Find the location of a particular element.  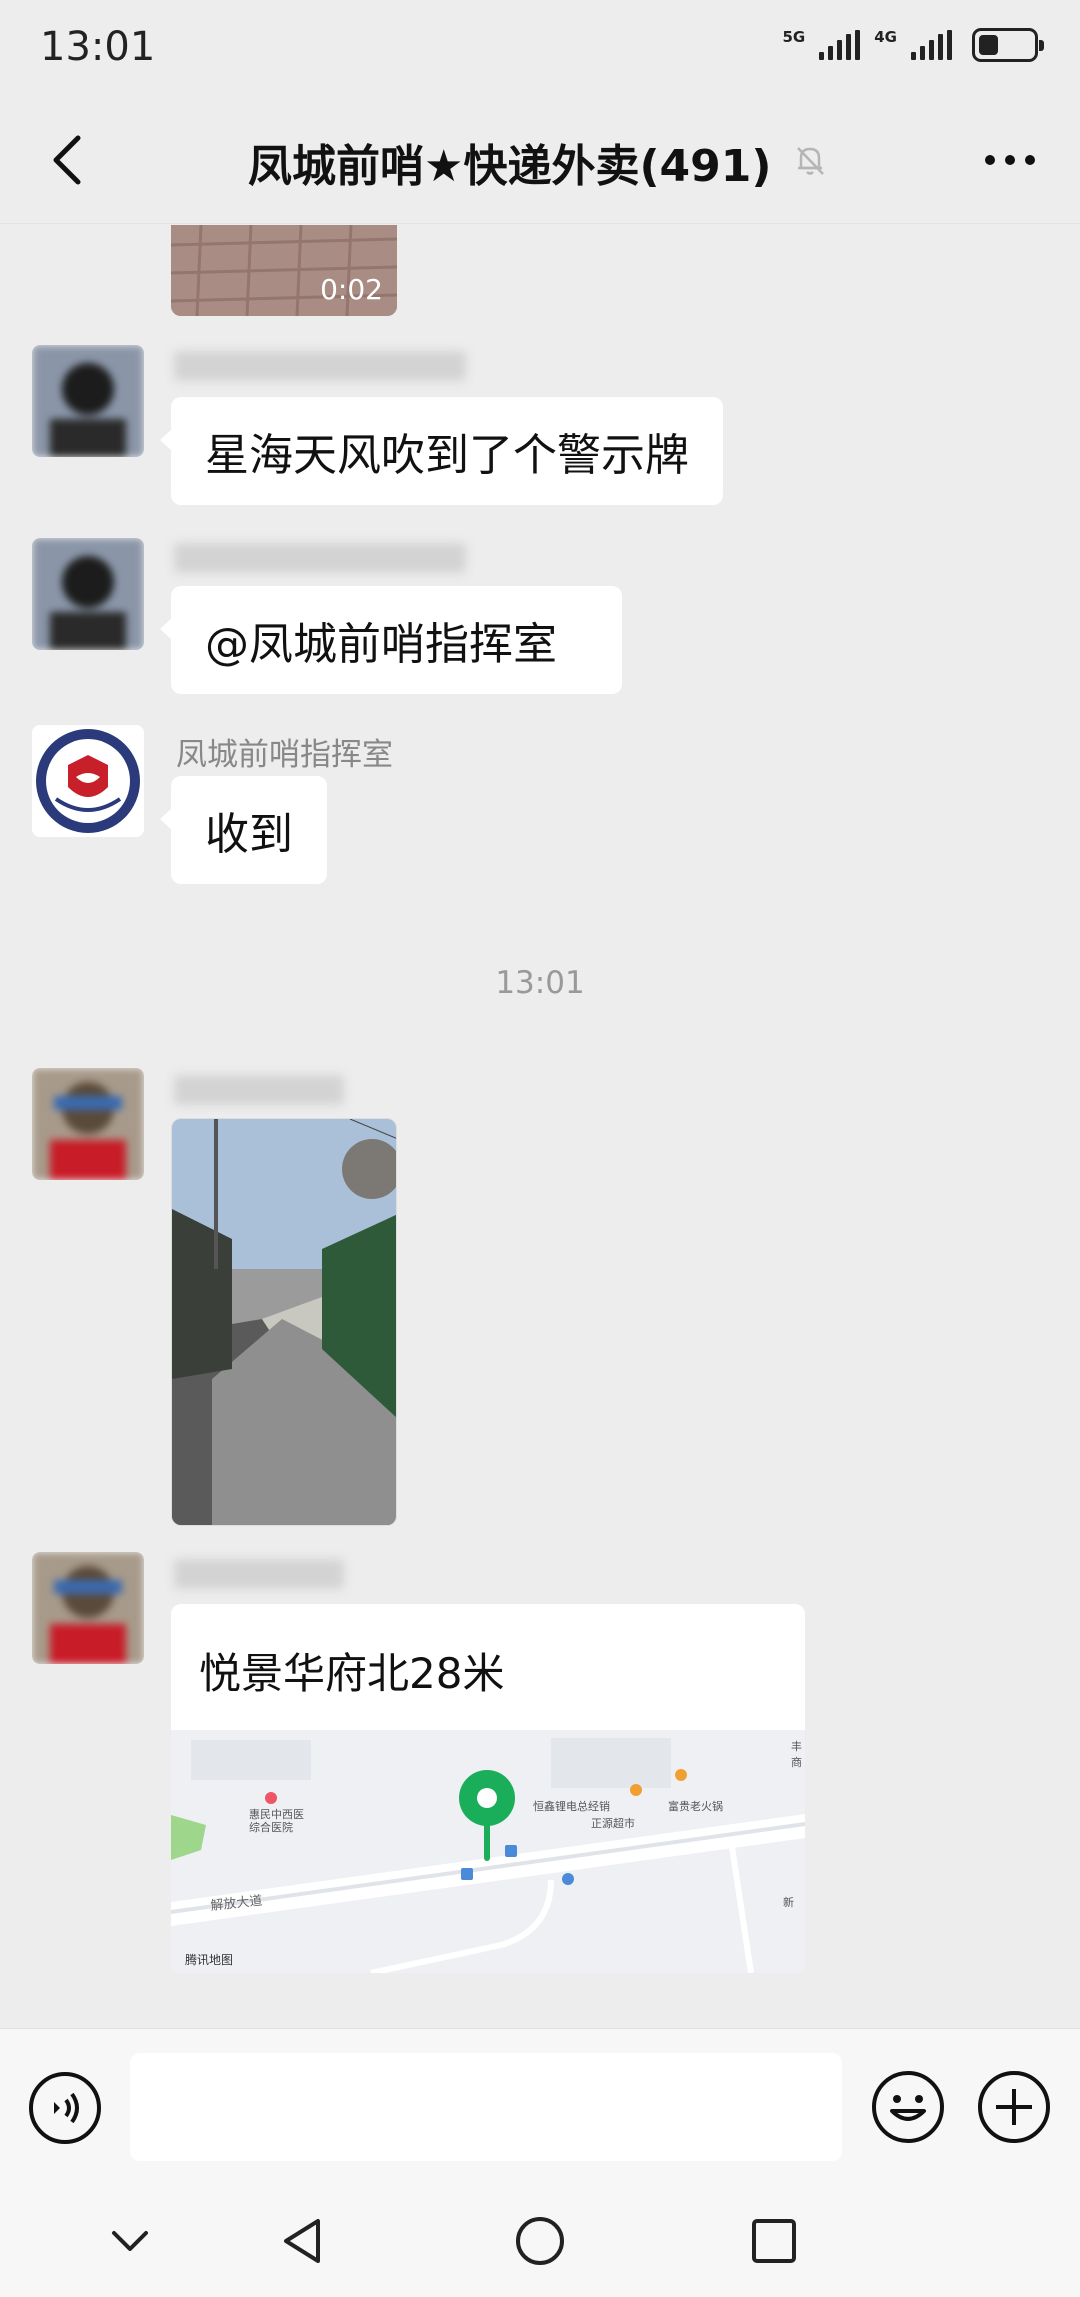

map-label: 丰 is located at coordinates (796, 1746).